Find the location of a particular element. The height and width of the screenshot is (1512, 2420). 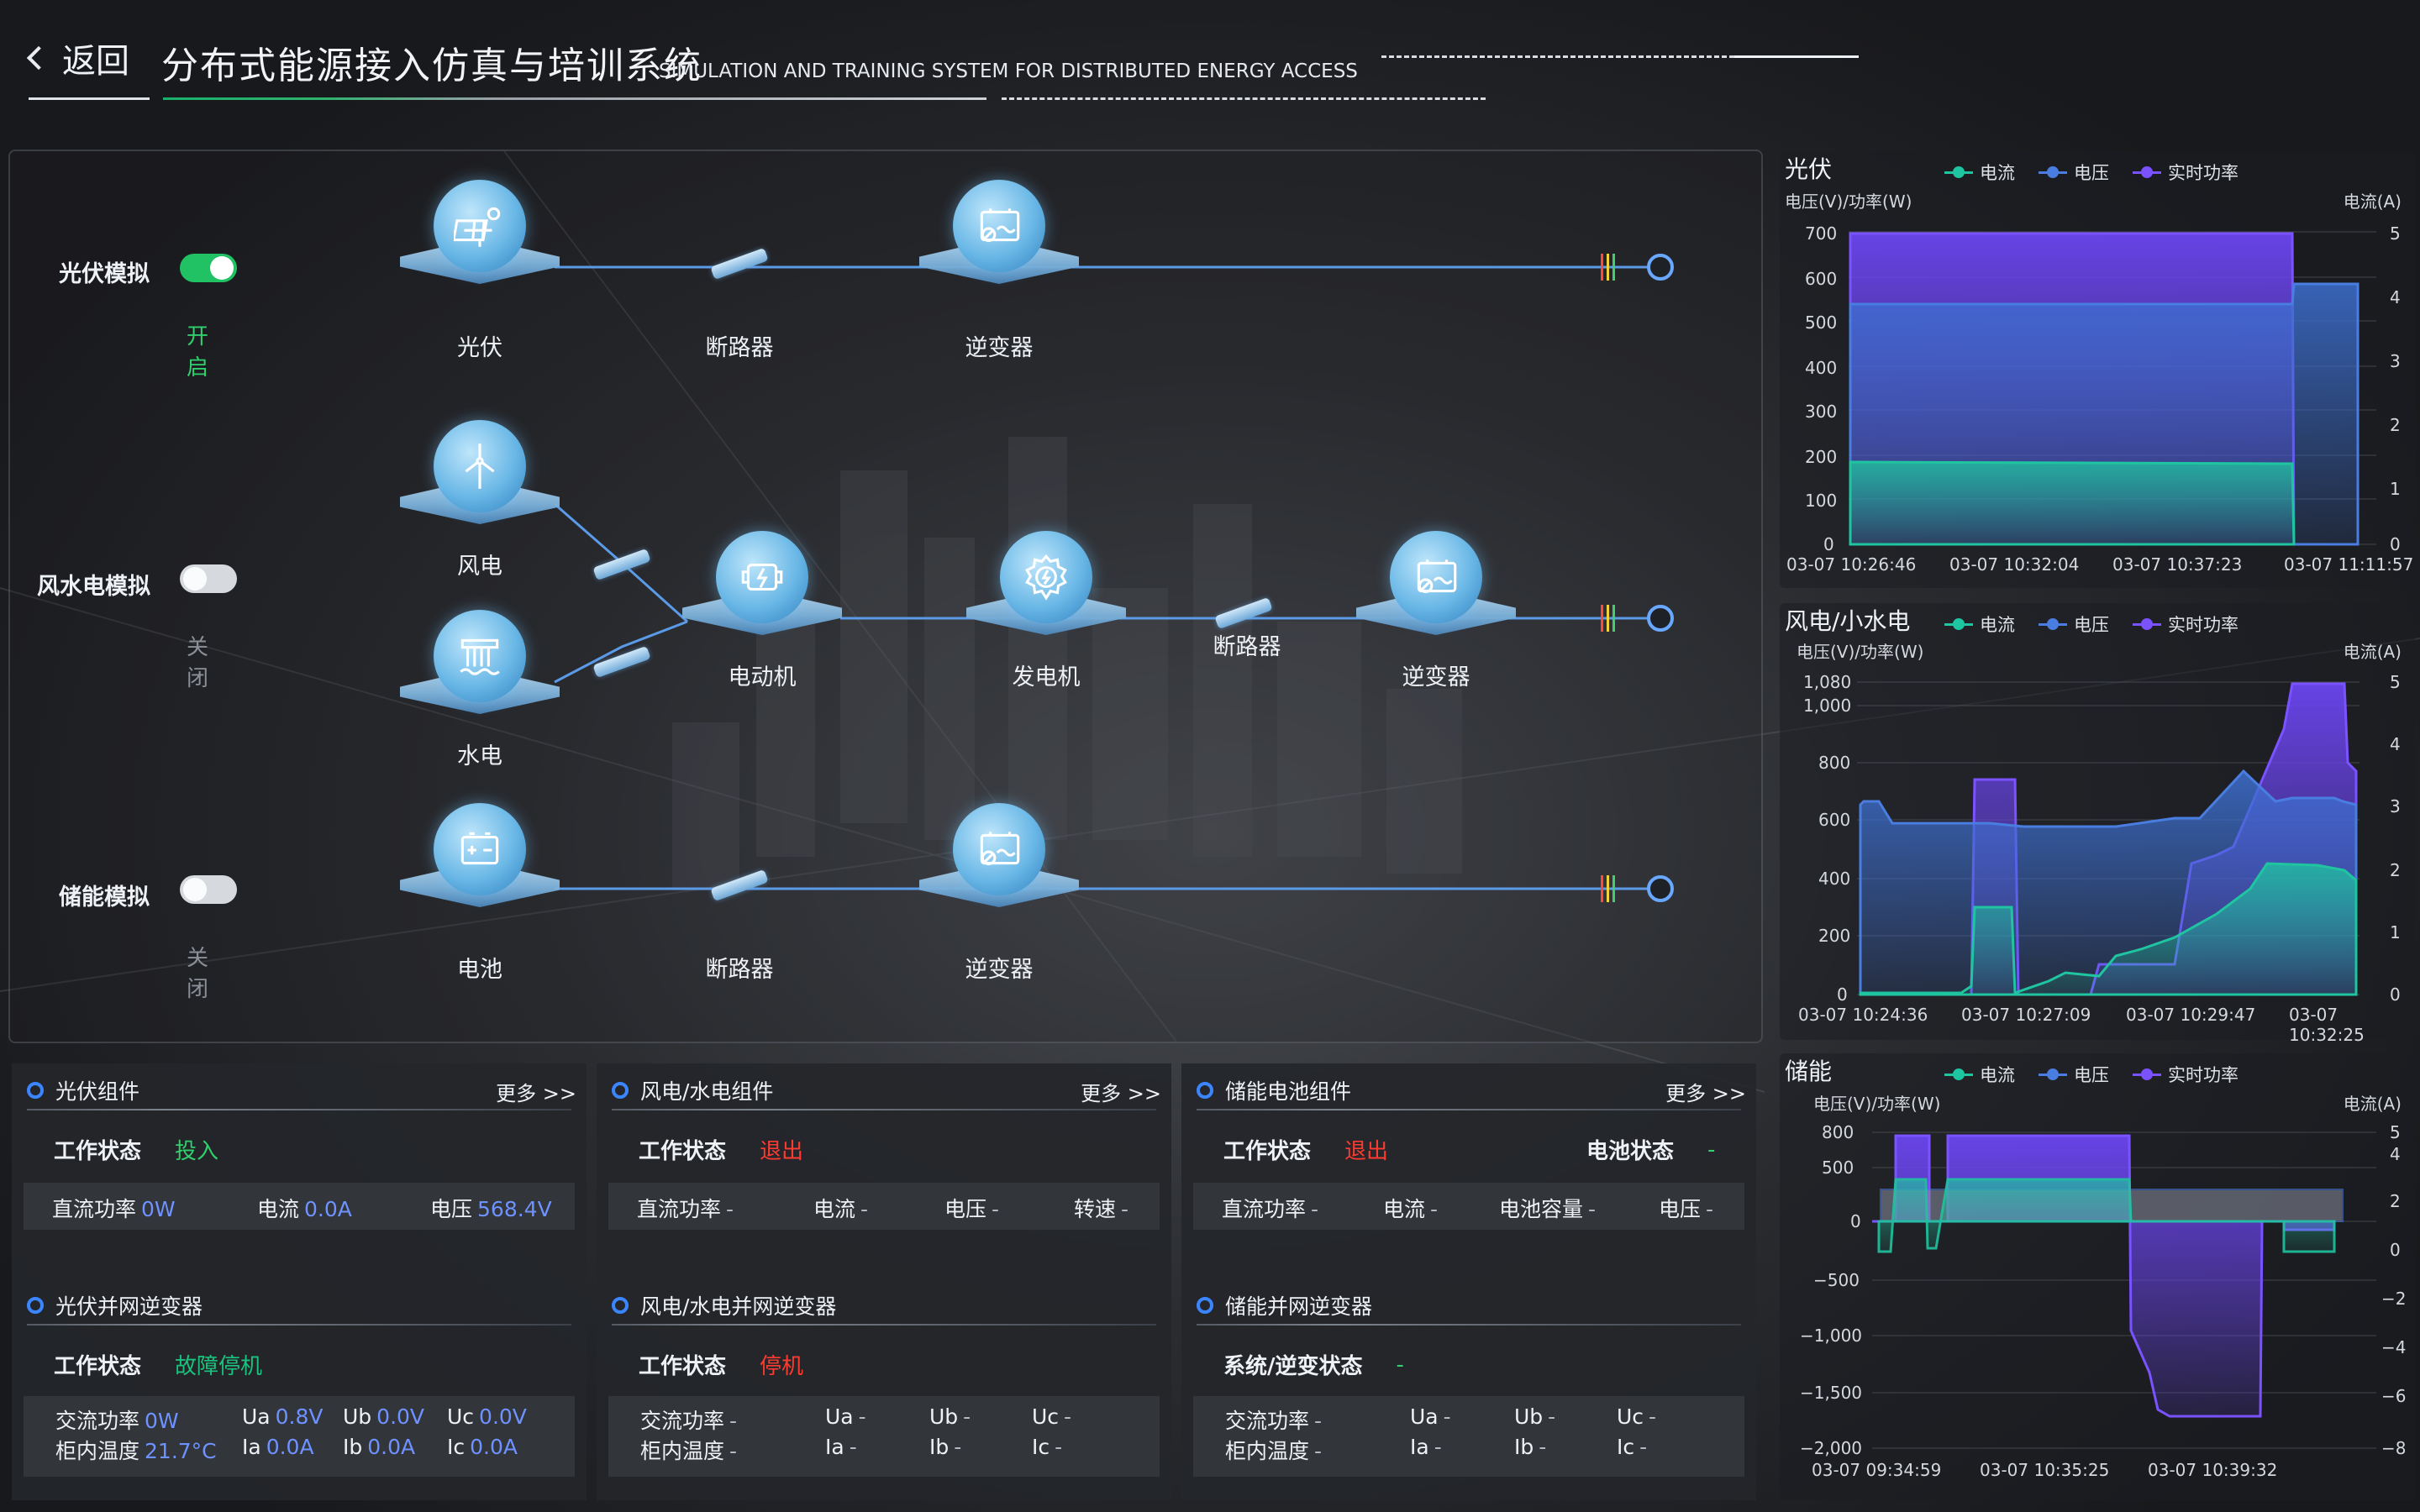

storage-xtick: 03-07 10:39:32 is located at coordinates (2213, 1470).